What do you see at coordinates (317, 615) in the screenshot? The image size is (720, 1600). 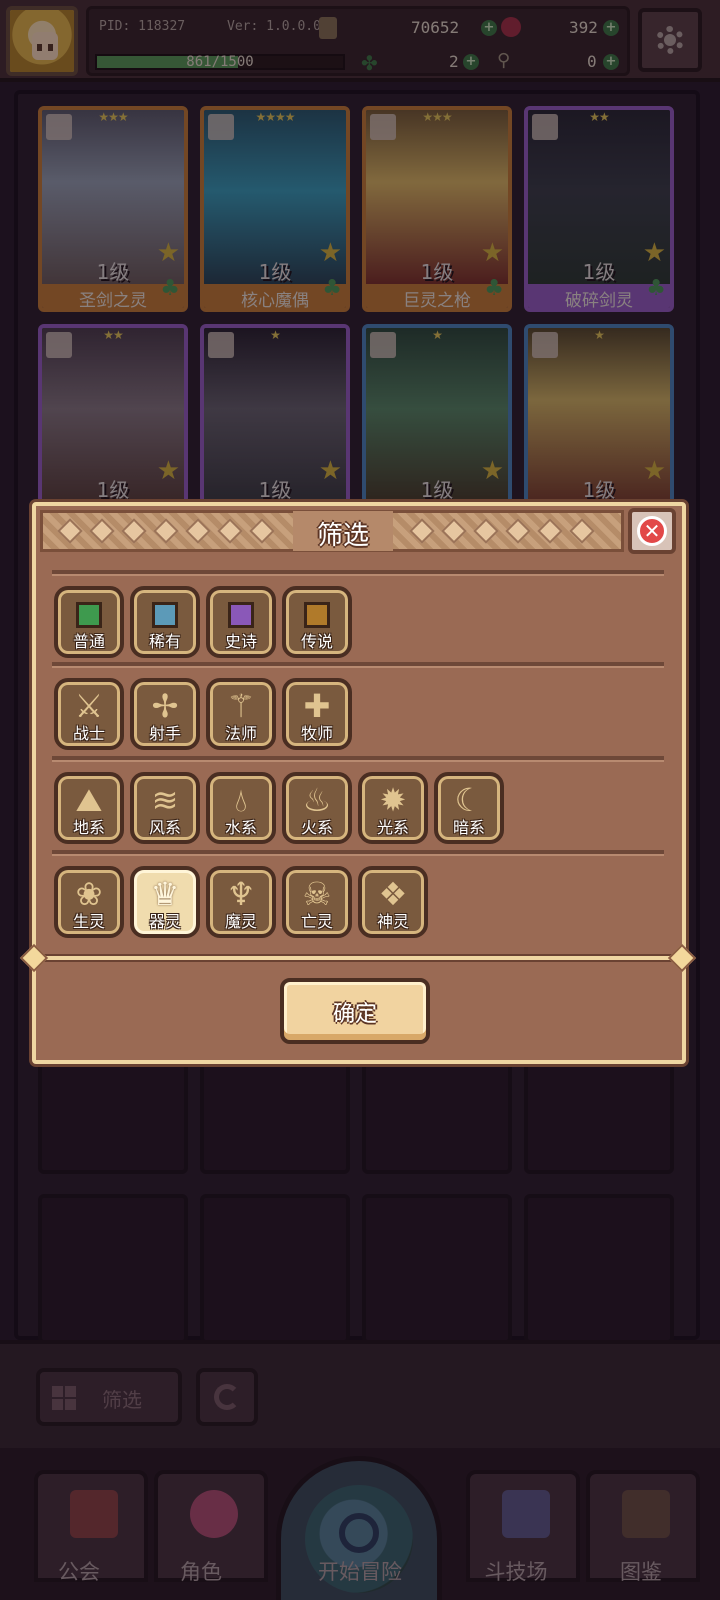 I see `orange-square-icon` at bounding box center [317, 615].